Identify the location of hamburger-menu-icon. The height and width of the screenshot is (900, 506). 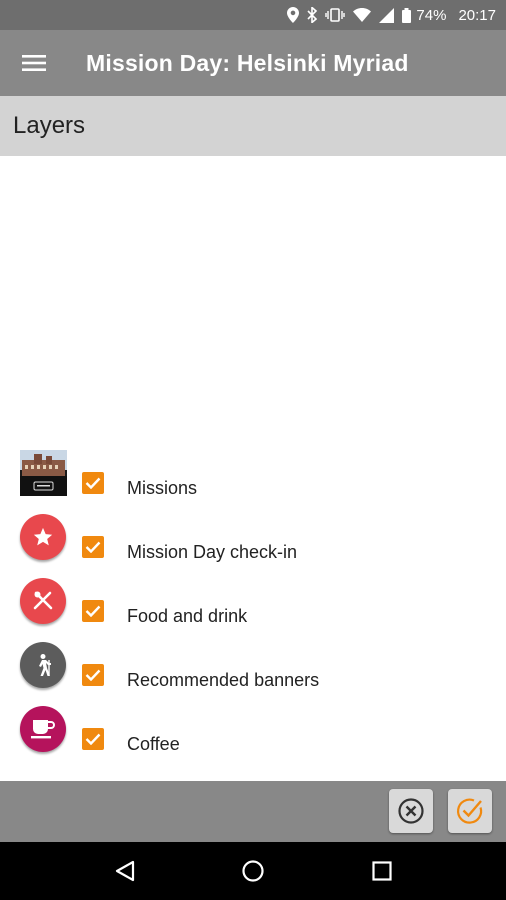
(34, 63).